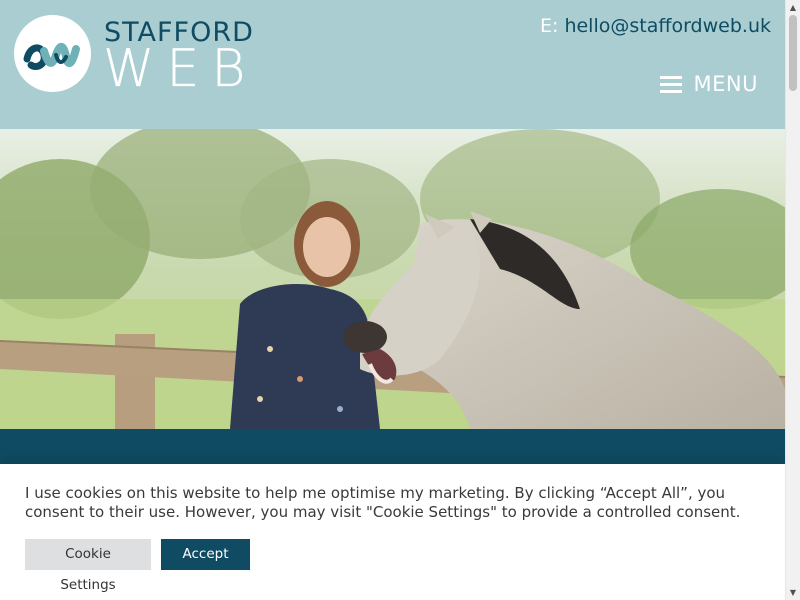 This screenshot has height=600, width=800. I want to click on logo-mark, so click(52, 53).